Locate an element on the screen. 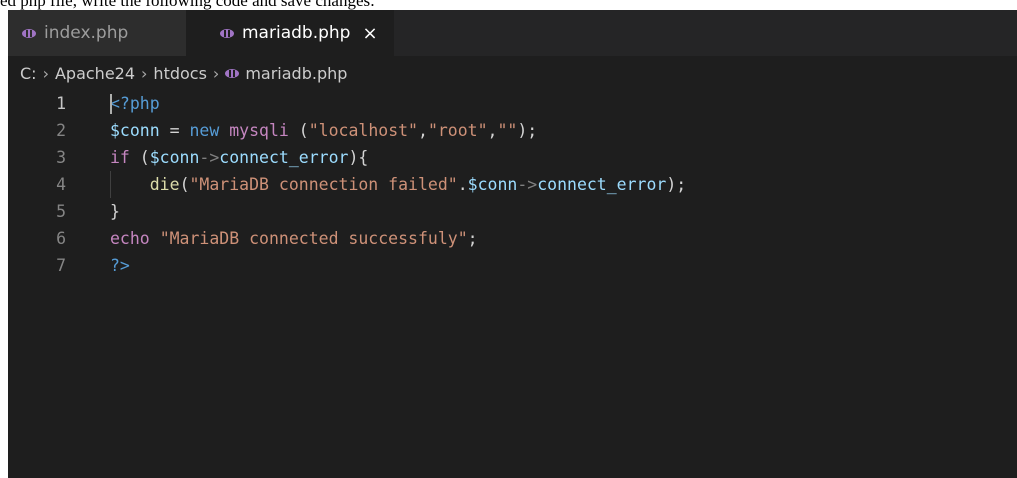  token-string: "MariaDB connection failed" is located at coordinates (323, 184).